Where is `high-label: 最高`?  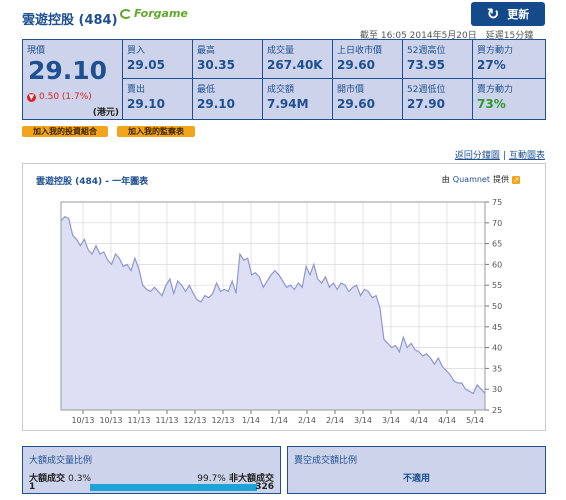 high-label: 最高 is located at coordinates (206, 51).